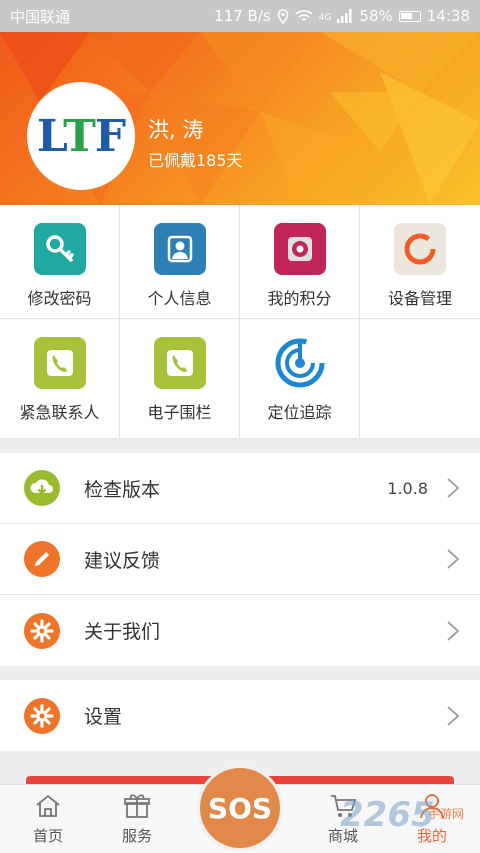 Image resolution: width=480 pixels, height=853 pixels. Describe the element at coordinates (47, 836) in the screenshot. I see `tab-label: 首页` at that location.